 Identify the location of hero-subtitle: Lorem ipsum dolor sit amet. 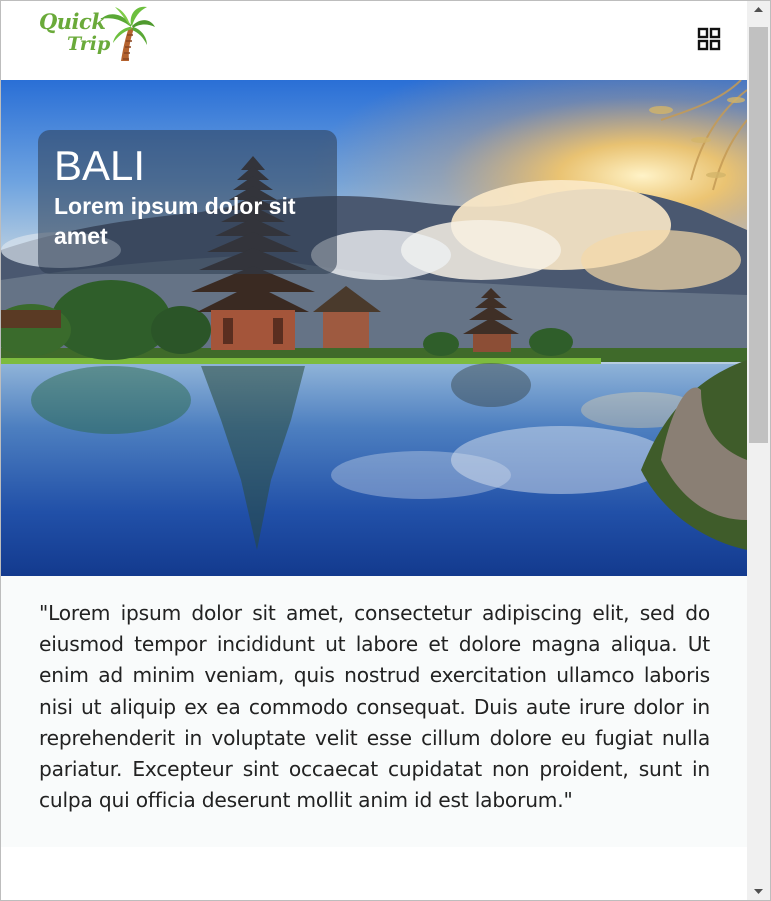
(175, 221).